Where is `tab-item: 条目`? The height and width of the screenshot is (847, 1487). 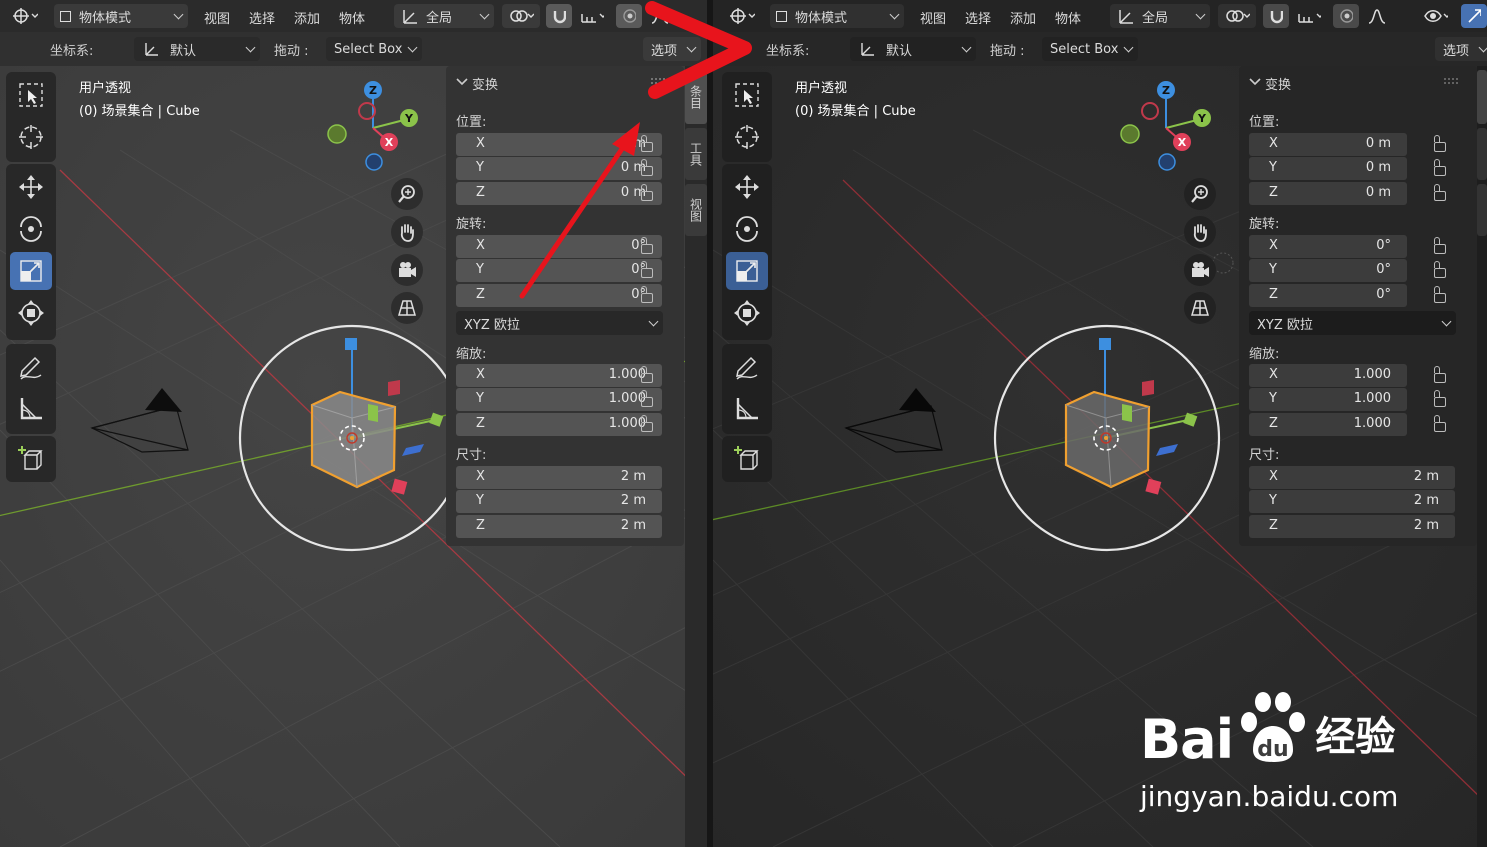 tab-item: 条目 is located at coordinates (696, 97).